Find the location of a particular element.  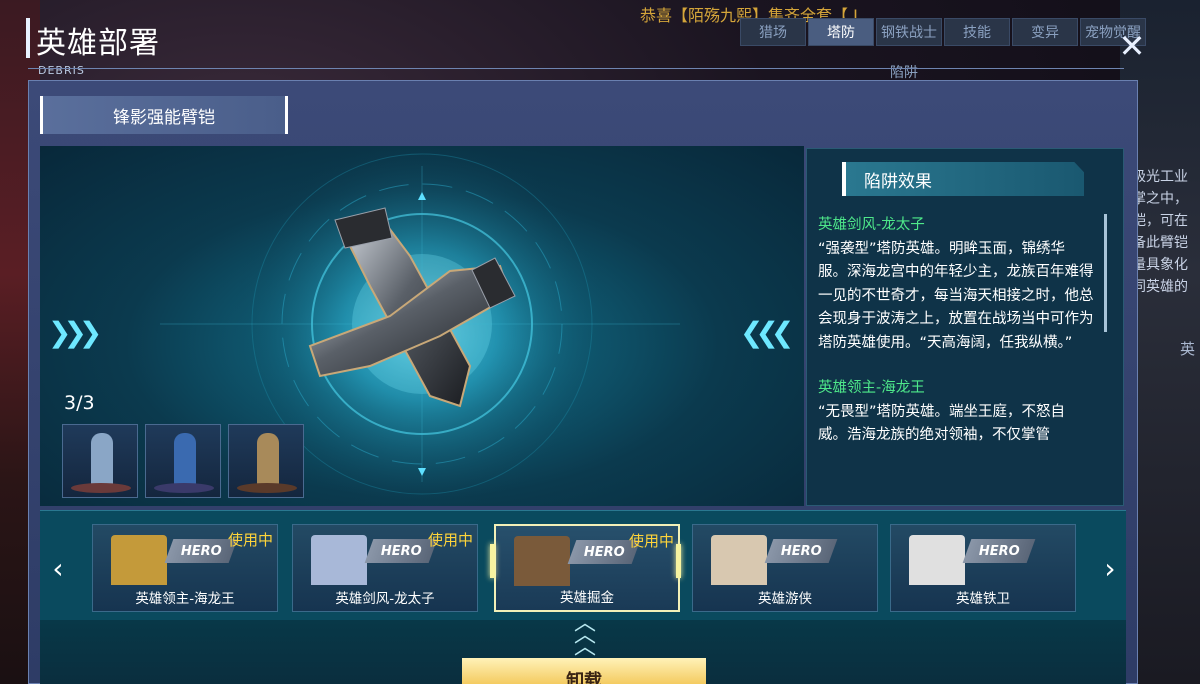

hero-name: 英雄铁卫 is located at coordinates (983, 599).